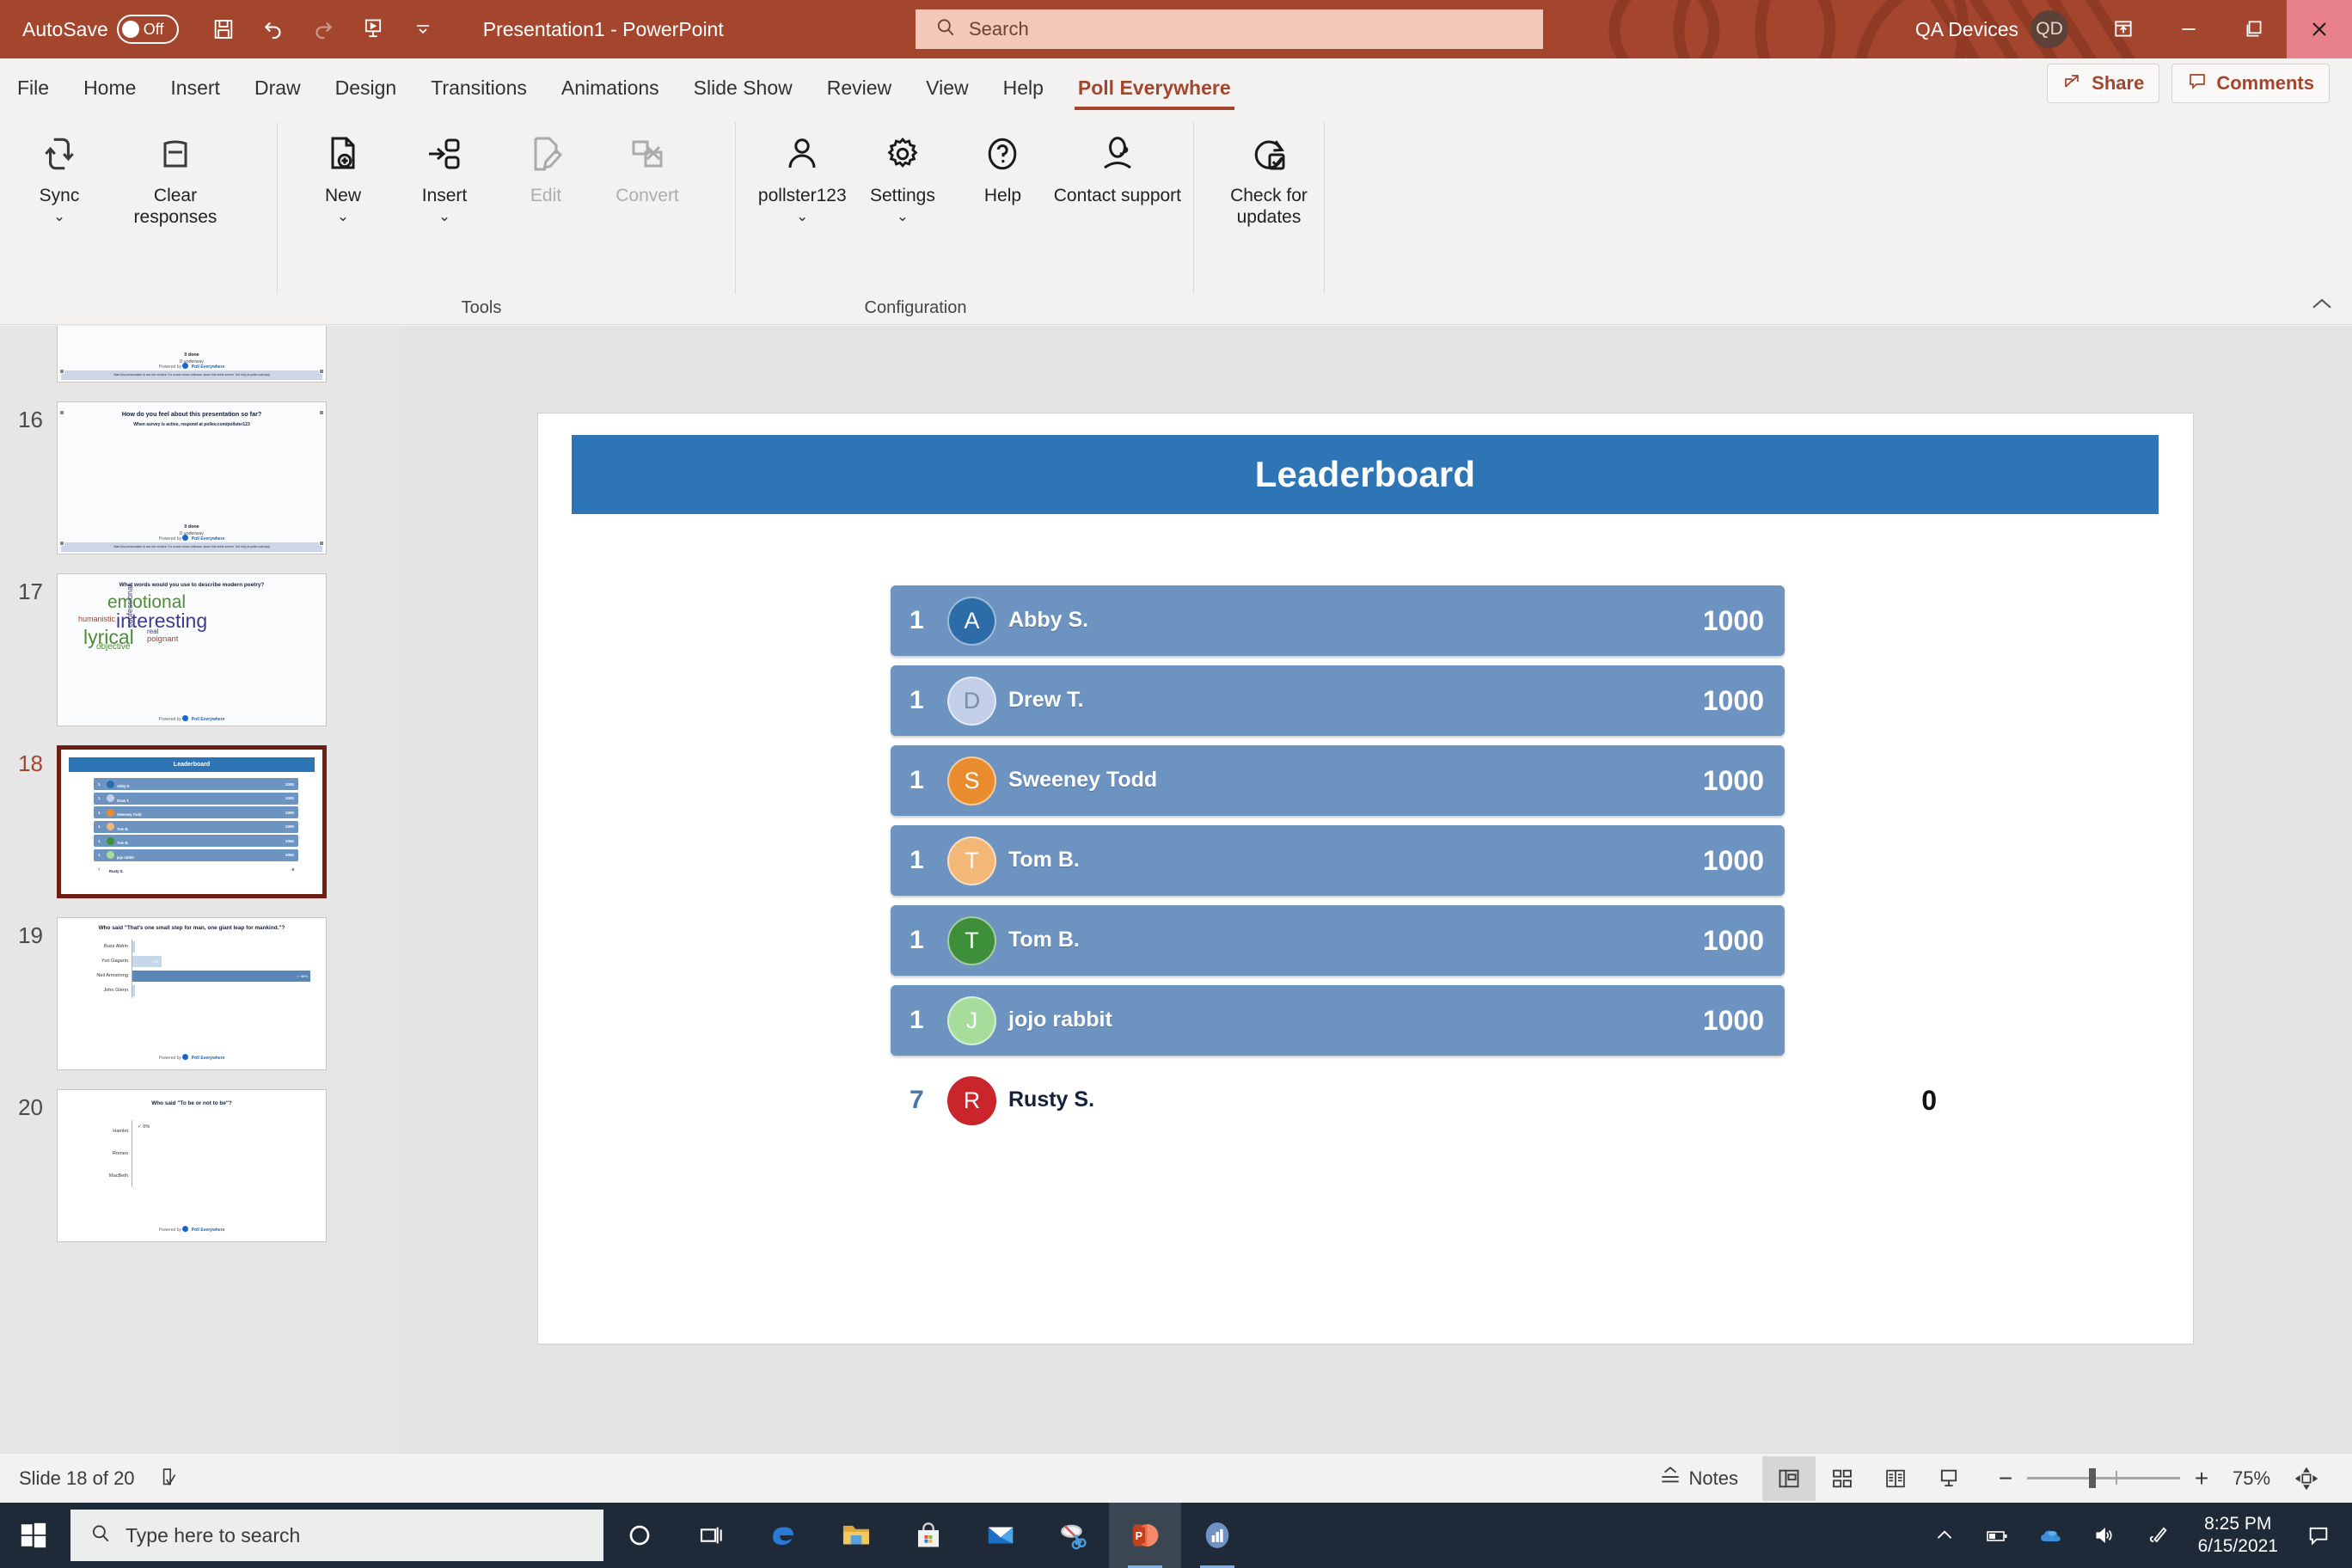 The width and height of the screenshot is (2352, 1568). What do you see at coordinates (1997, 1535) in the screenshot?
I see `battery-icon` at bounding box center [1997, 1535].